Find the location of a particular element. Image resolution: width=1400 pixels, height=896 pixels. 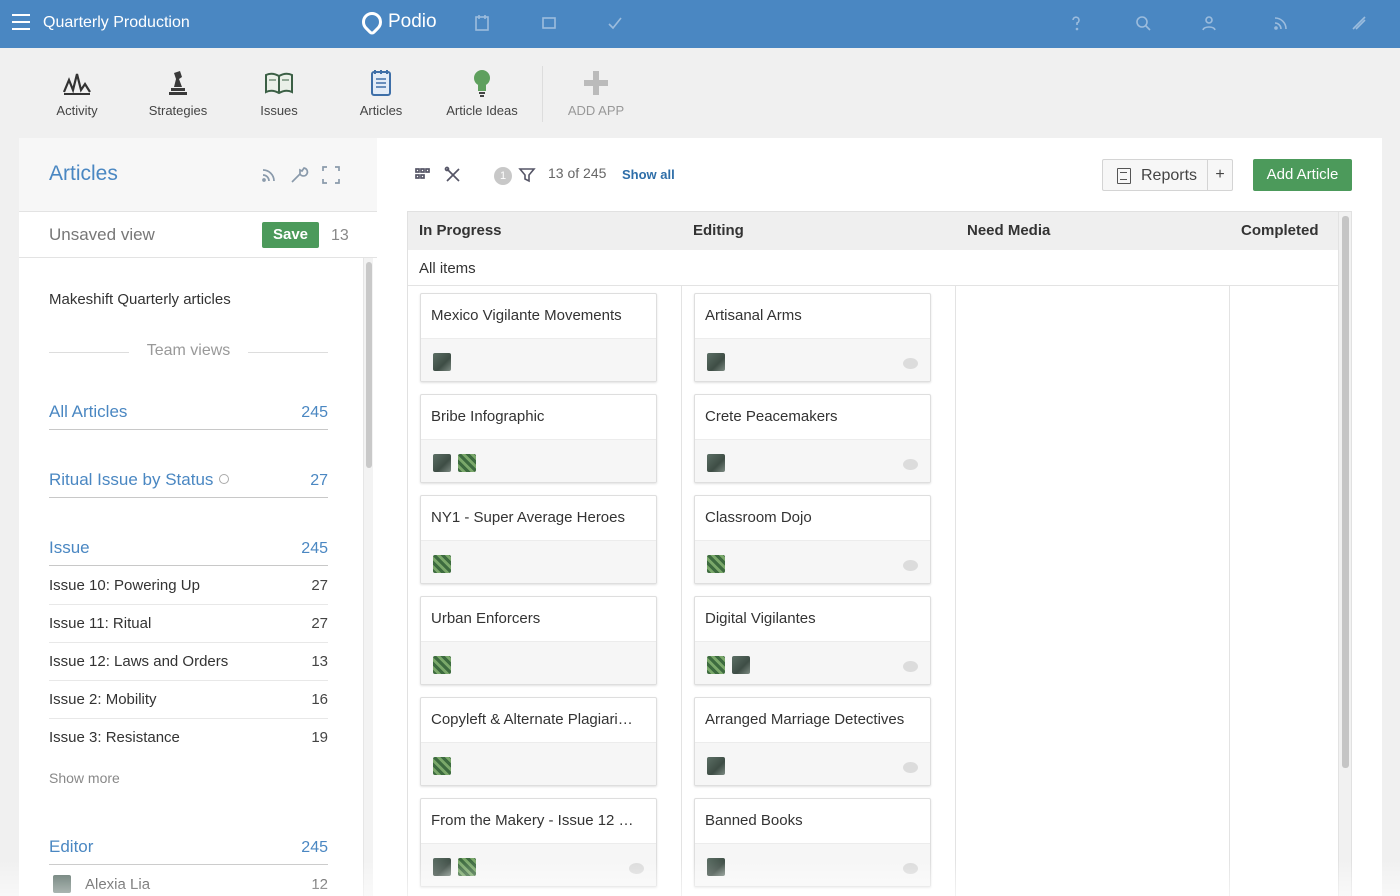

app-strategies: Strategies is located at coordinates (178, 93).